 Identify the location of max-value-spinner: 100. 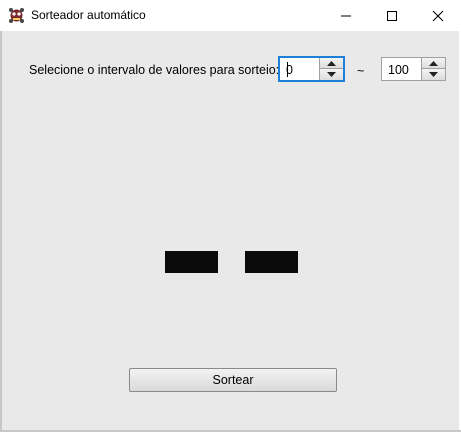
(413, 69).